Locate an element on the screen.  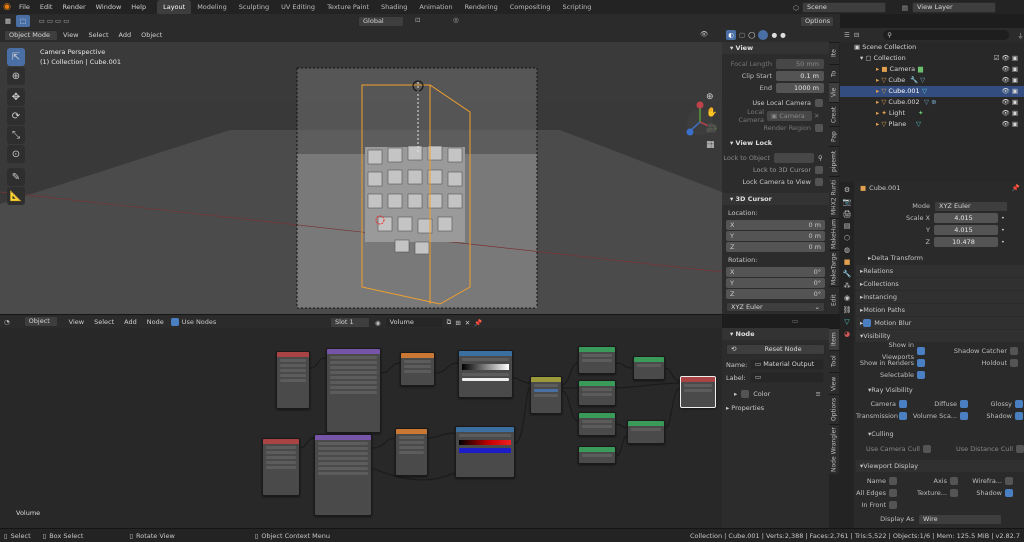
annotate-tool: ✎ is located at coordinates (16, 177).